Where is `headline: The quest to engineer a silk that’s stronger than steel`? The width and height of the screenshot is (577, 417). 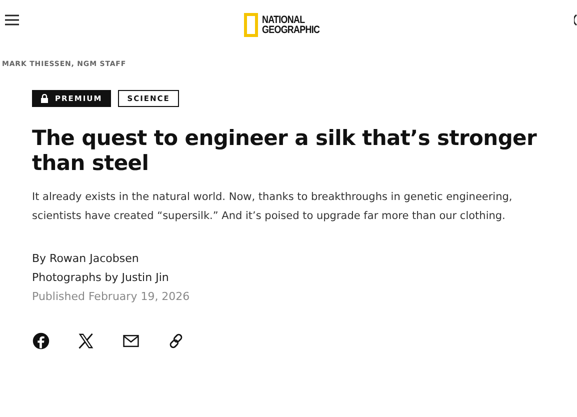 headline: The quest to engineer a silk that’s stronger than steel is located at coordinates (285, 151).